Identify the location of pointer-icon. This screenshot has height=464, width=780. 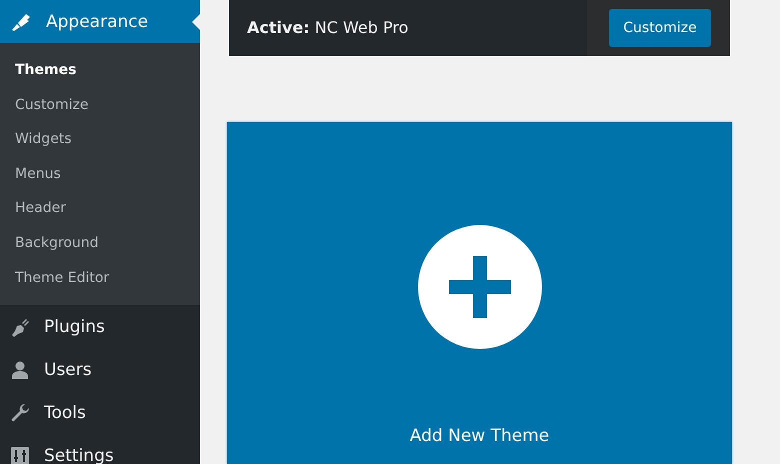
(196, 22).